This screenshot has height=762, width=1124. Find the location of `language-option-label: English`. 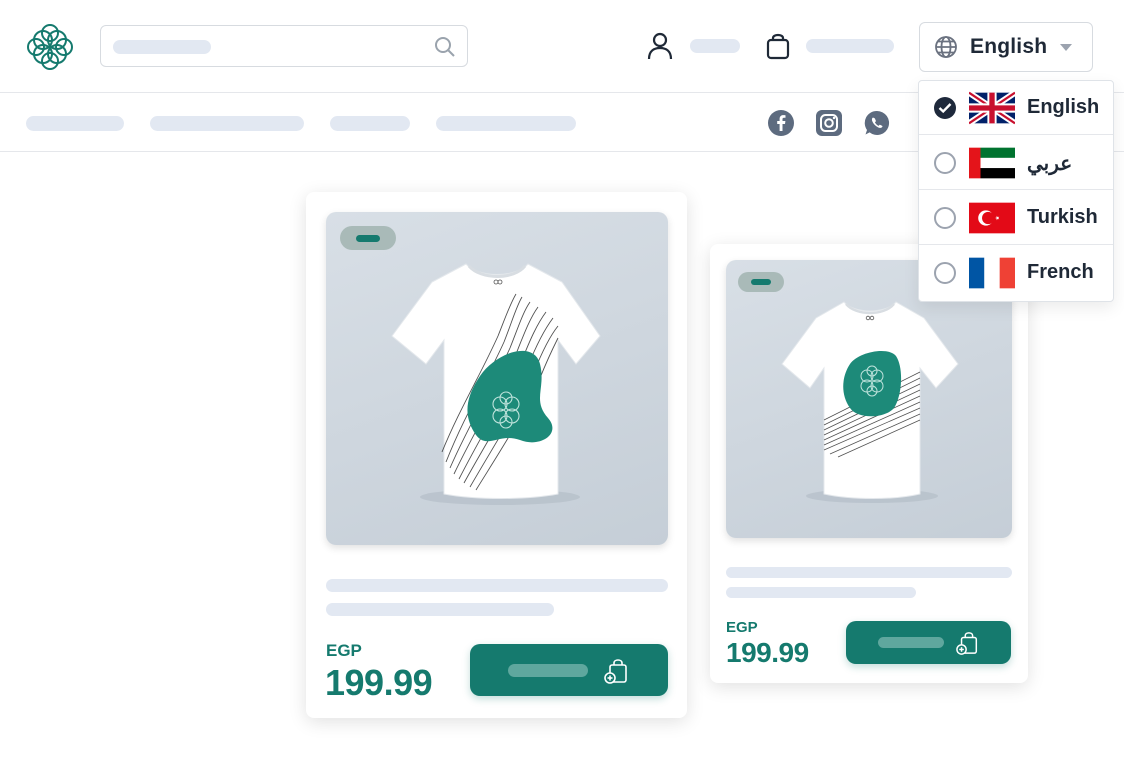

language-option-label: English is located at coordinates (1063, 107).